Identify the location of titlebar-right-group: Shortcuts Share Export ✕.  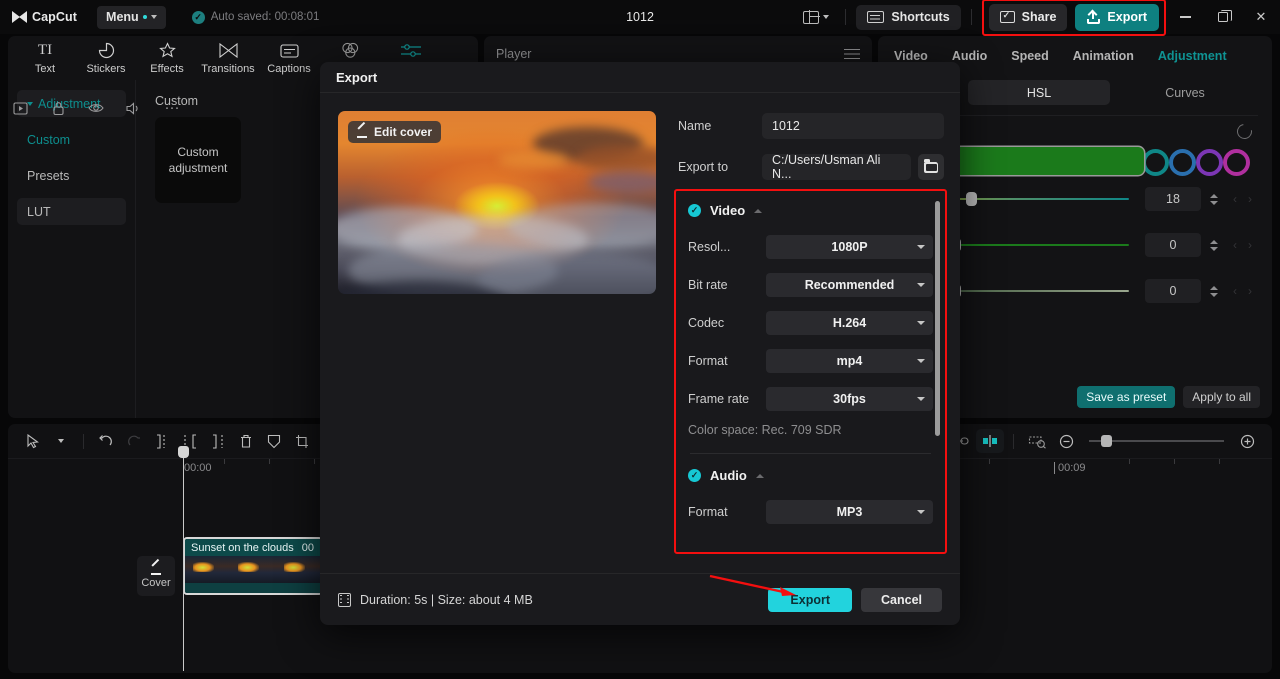
(1038, 18).